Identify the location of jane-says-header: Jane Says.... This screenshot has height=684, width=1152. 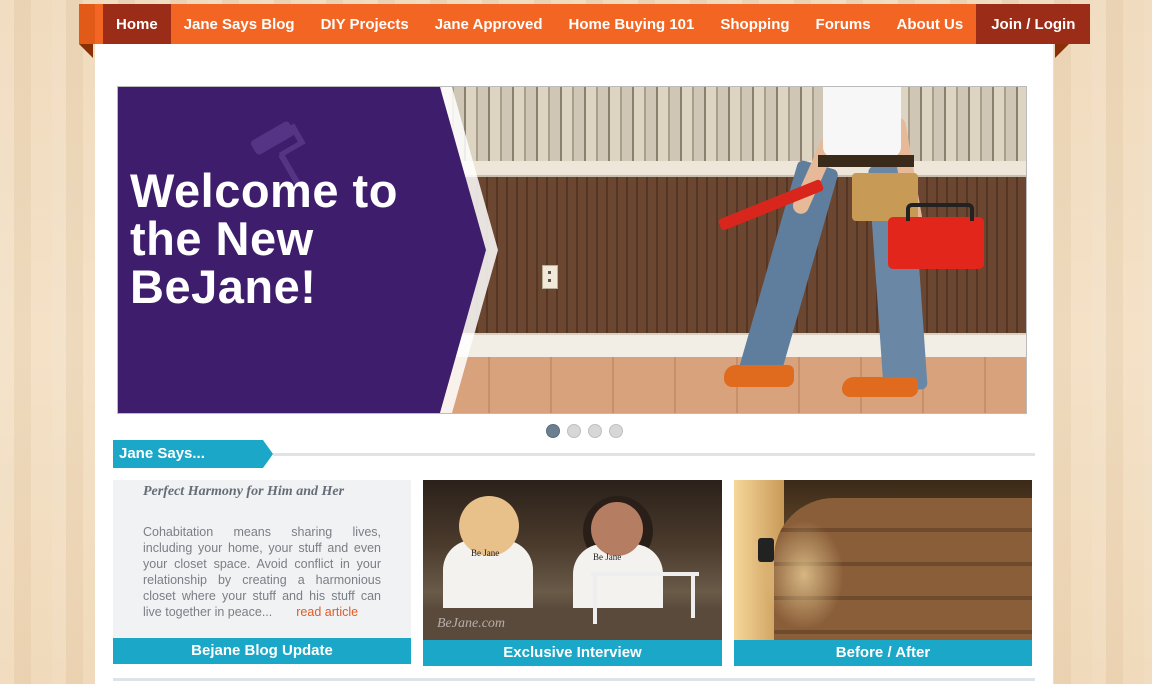
(574, 454).